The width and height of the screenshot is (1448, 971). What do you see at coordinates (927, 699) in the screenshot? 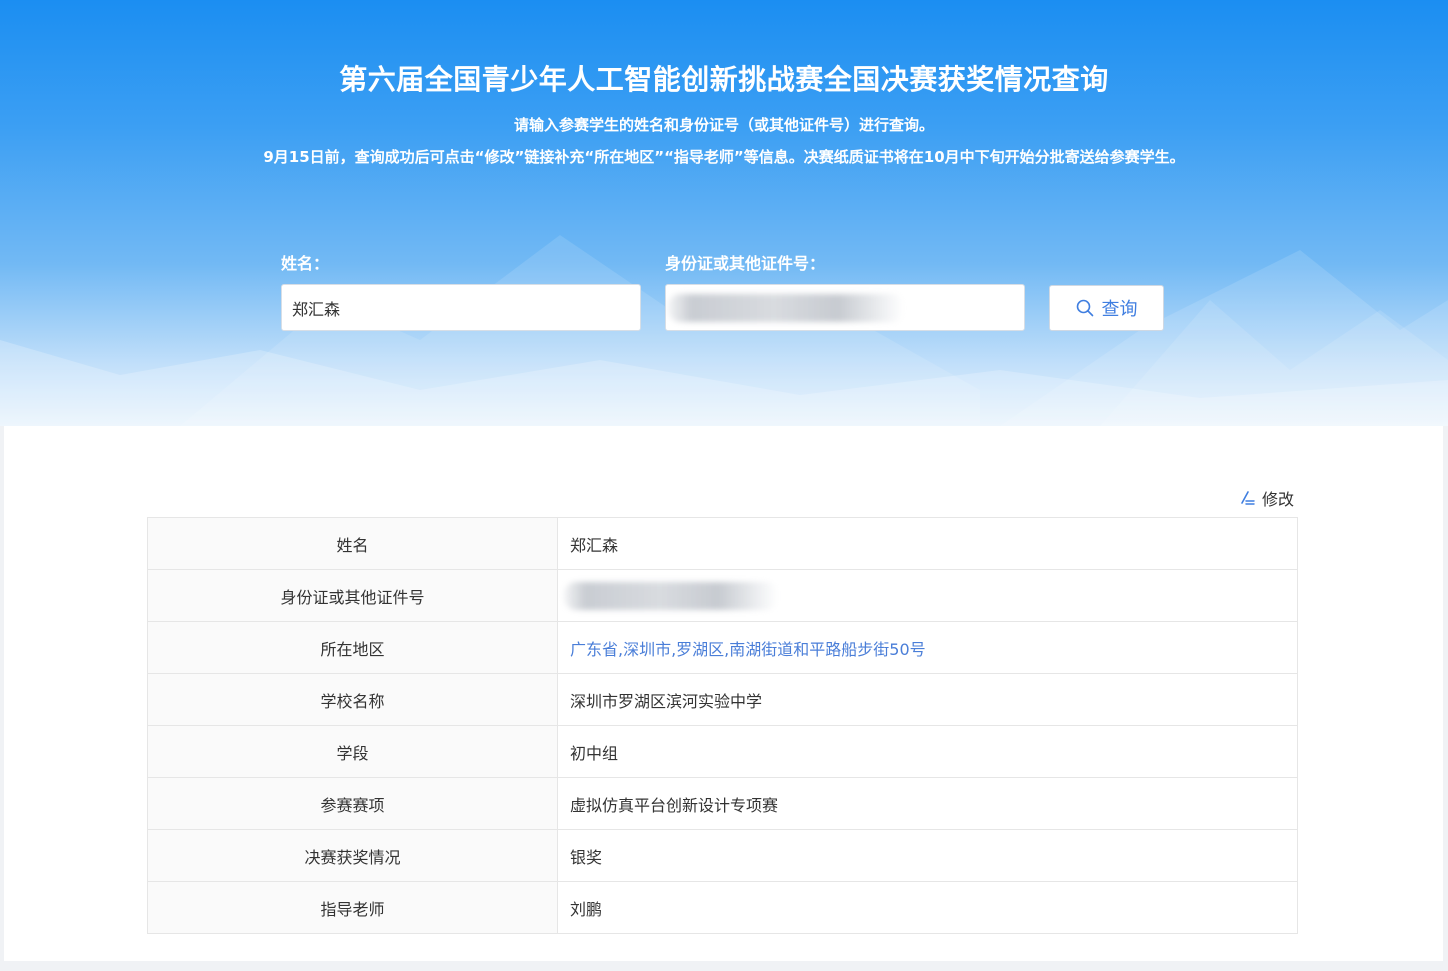
I see `row-value: 深圳市罗湖区滨河实验中学` at bounding box center [927, 699].